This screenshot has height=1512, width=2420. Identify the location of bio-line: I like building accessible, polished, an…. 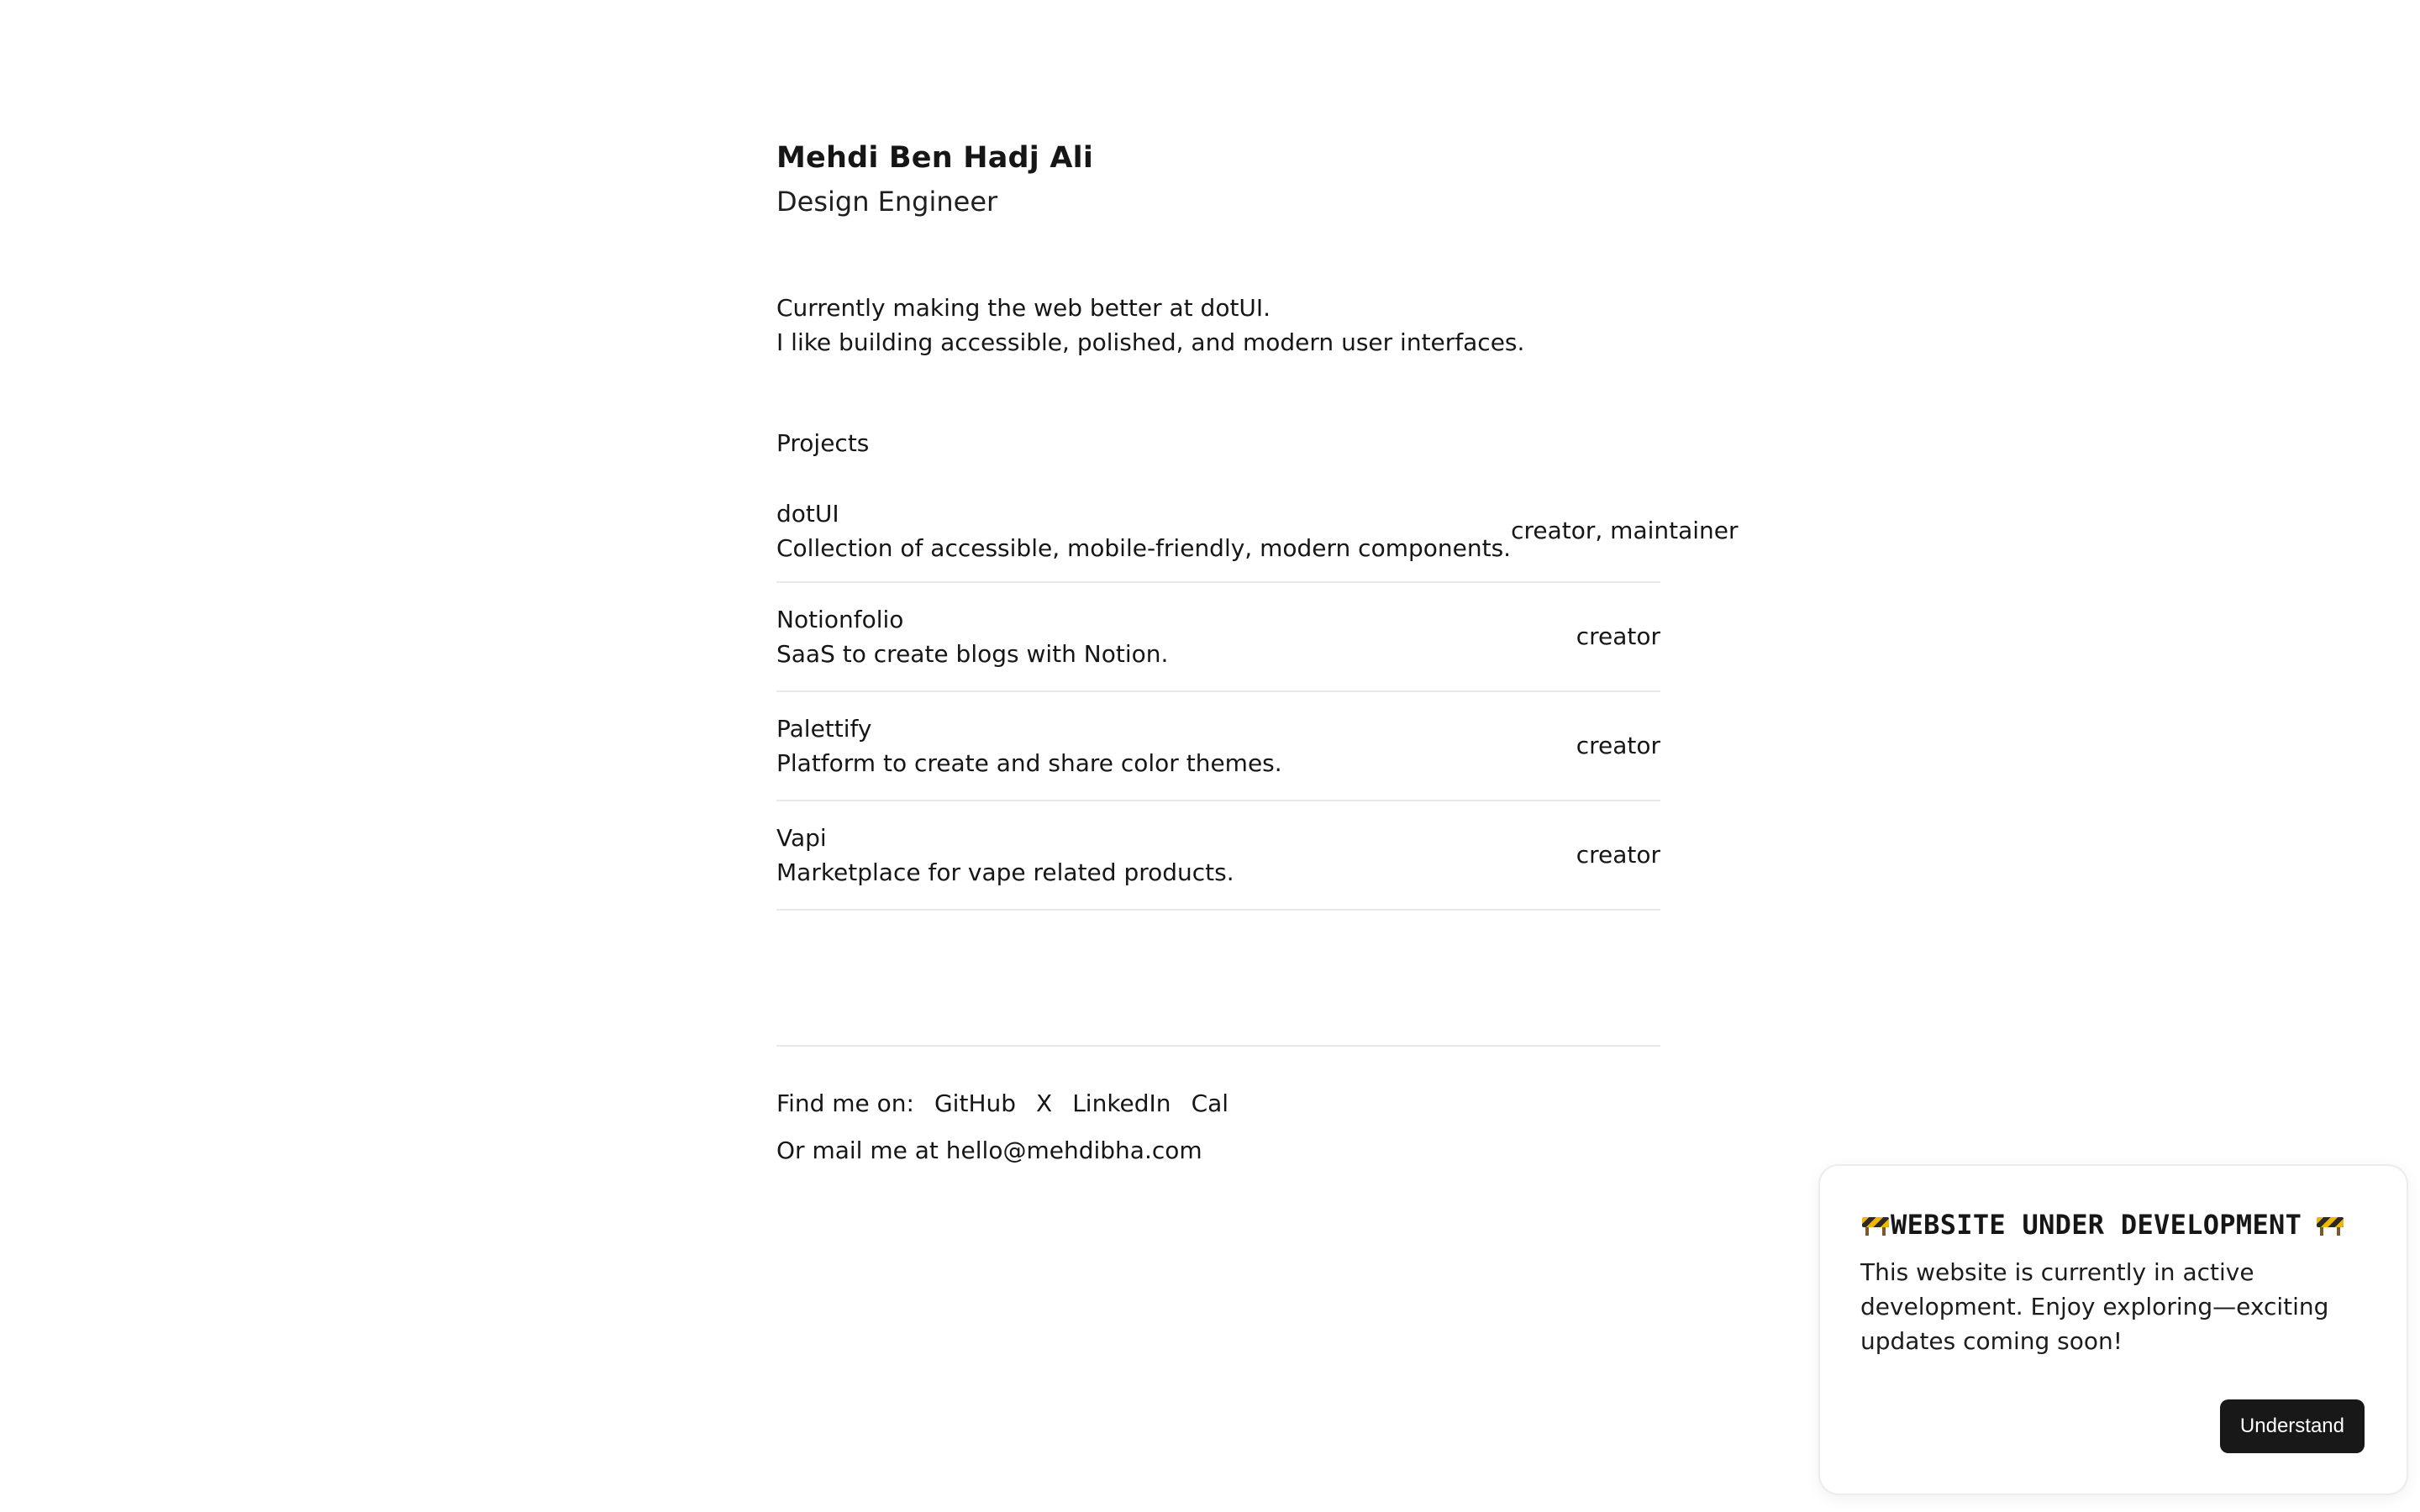
(1150, 342).